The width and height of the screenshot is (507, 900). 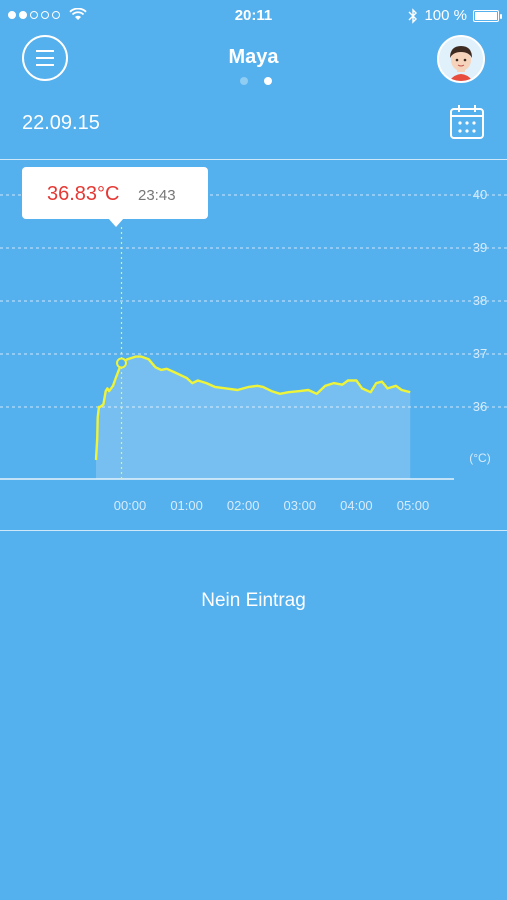 I want to click on page-dot-active, so click(x=268, y=81).